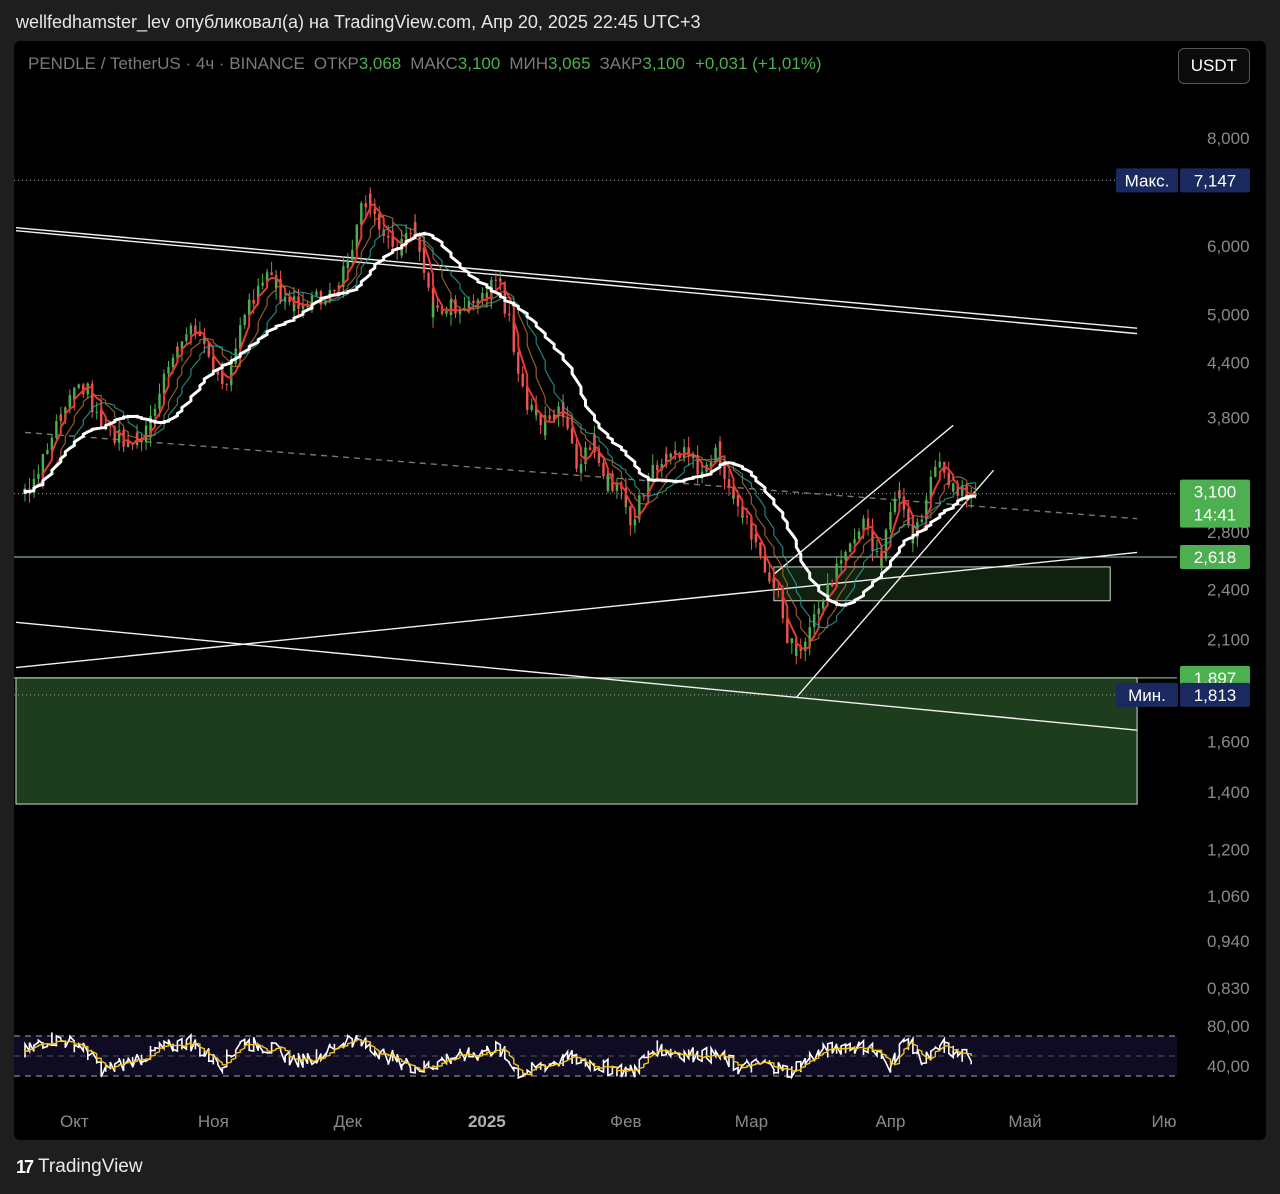  I want to click on time-axis-tick: Мар, so click(751, 1121).